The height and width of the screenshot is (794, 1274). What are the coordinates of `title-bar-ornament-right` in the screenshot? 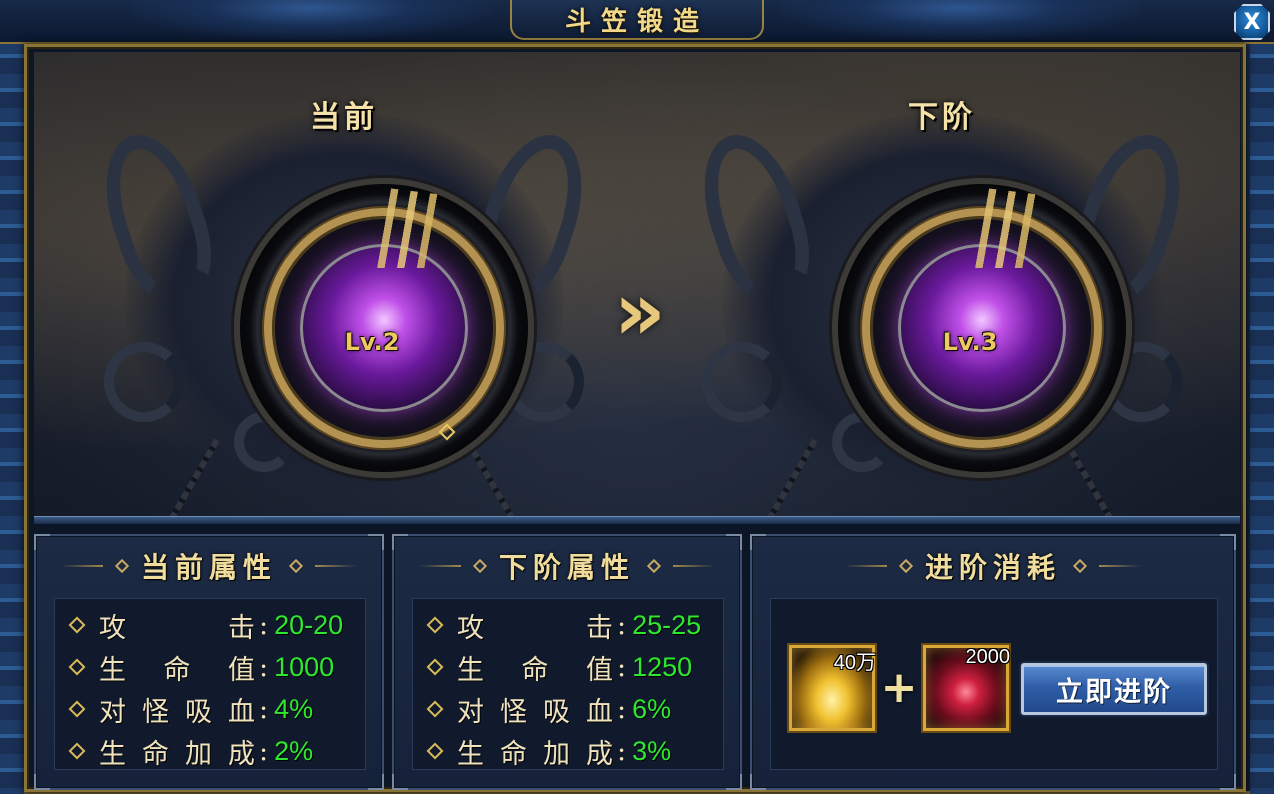 It's located at (960, 20).